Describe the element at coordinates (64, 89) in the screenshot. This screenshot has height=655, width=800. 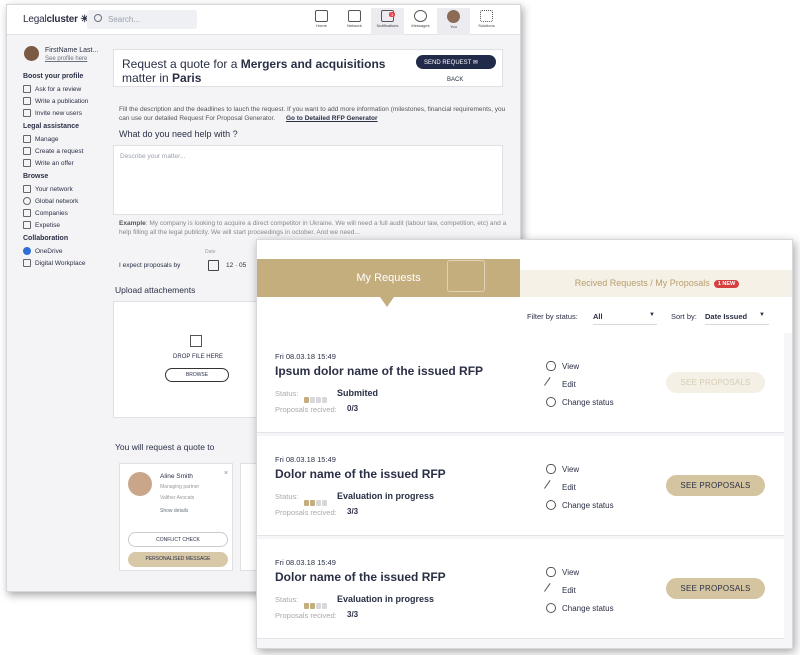
I see `sidebar-item-ask-review: Ask for a review` at that location.